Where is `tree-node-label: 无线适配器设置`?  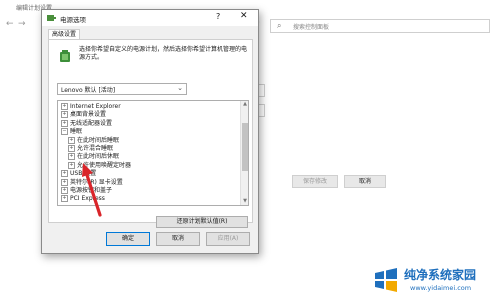 tree-node-label: 无线适配器设置 is located at coordinates (91, 123).